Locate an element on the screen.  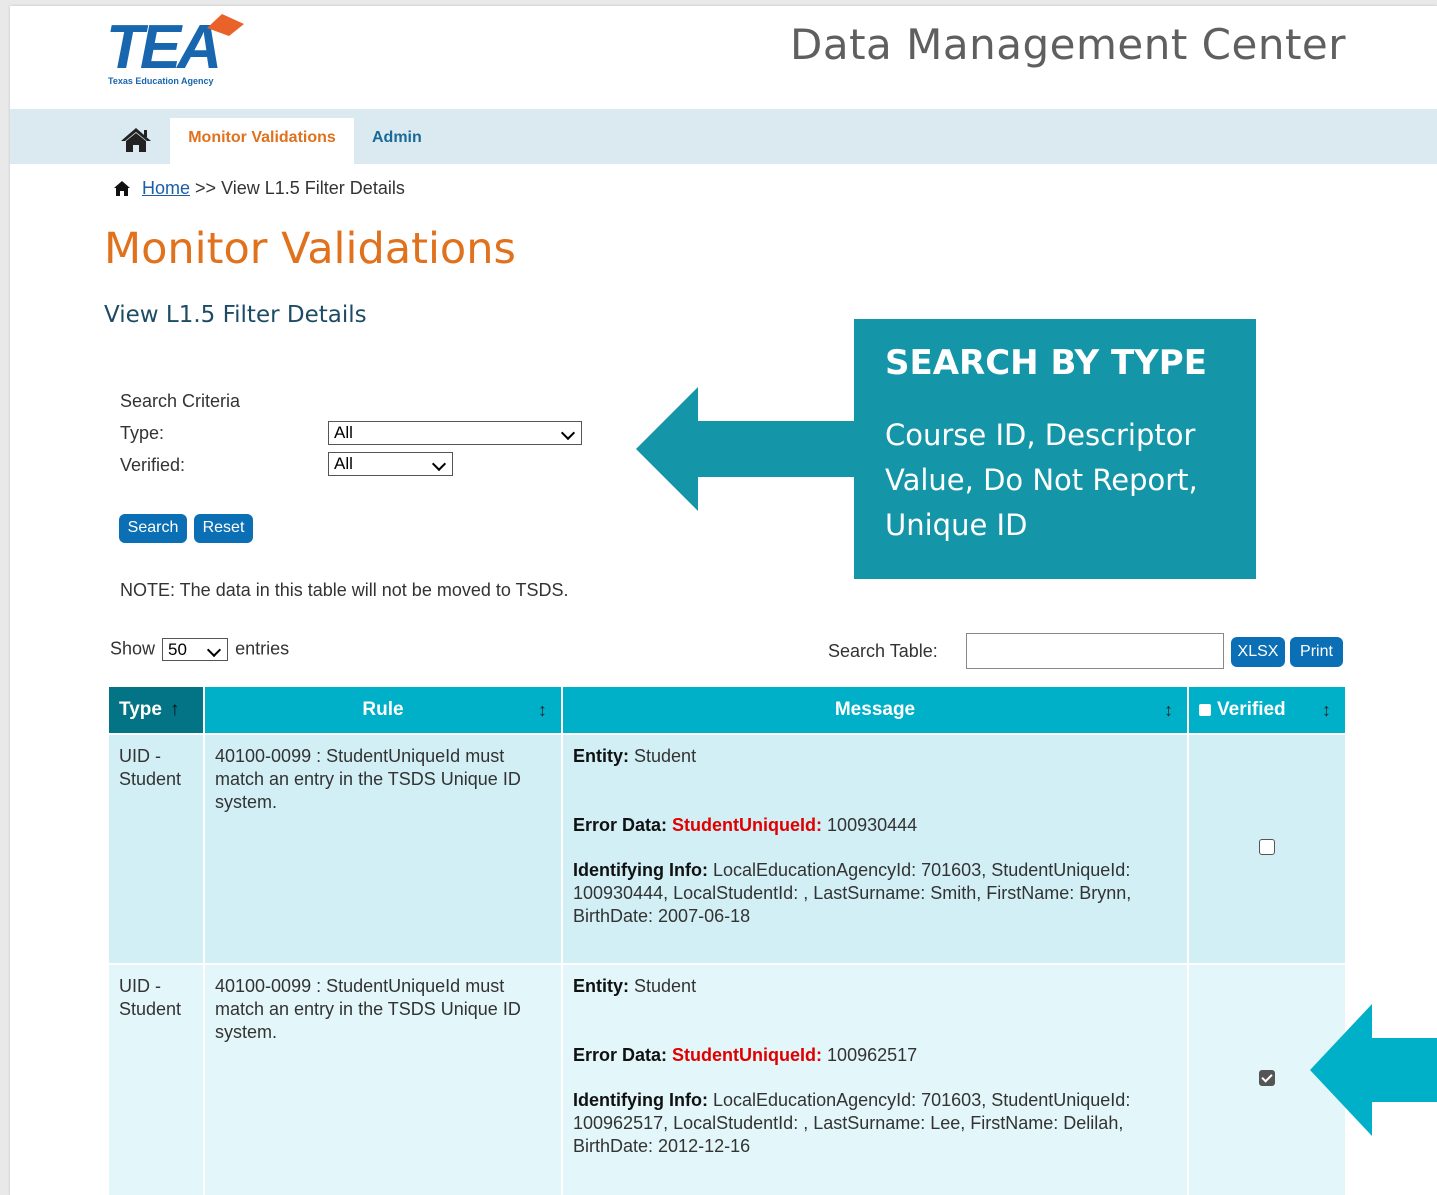
nav-bar: Monitor Validations Admin is located at coordinates (723, 136).